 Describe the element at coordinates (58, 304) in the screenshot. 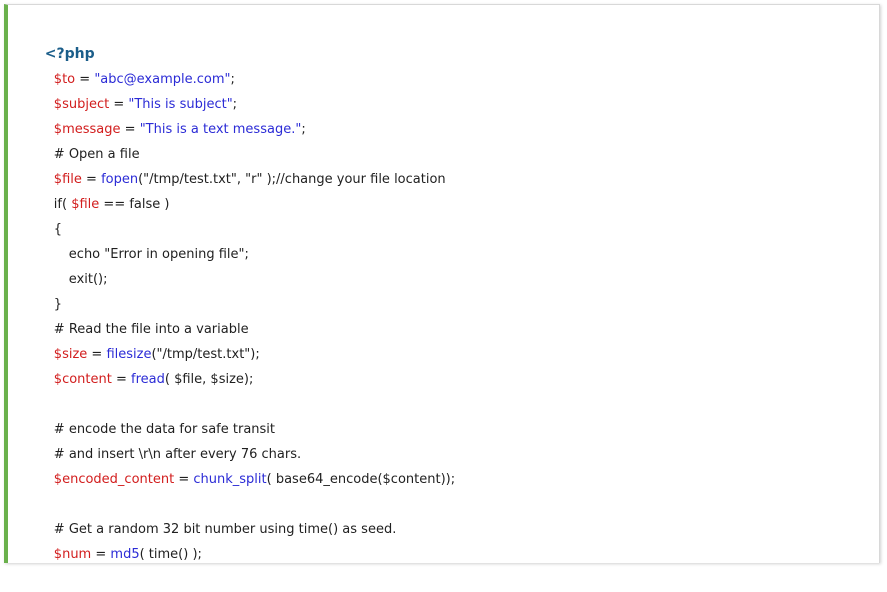

I see `close-brace: }` at that location.